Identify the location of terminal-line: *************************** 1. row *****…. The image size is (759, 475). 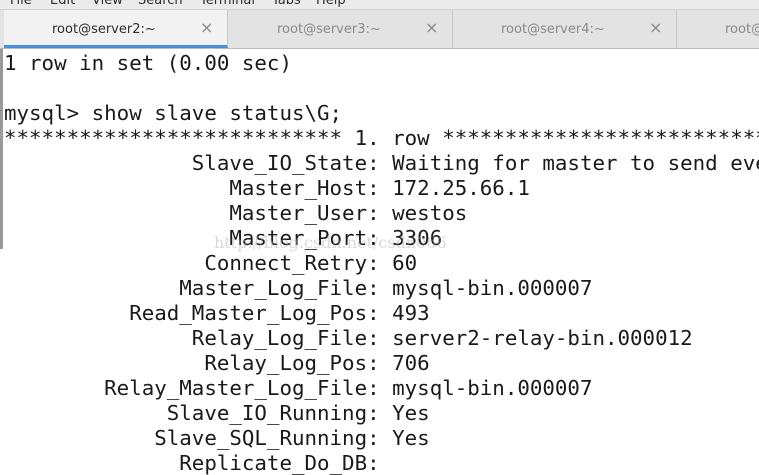
(381, 138).